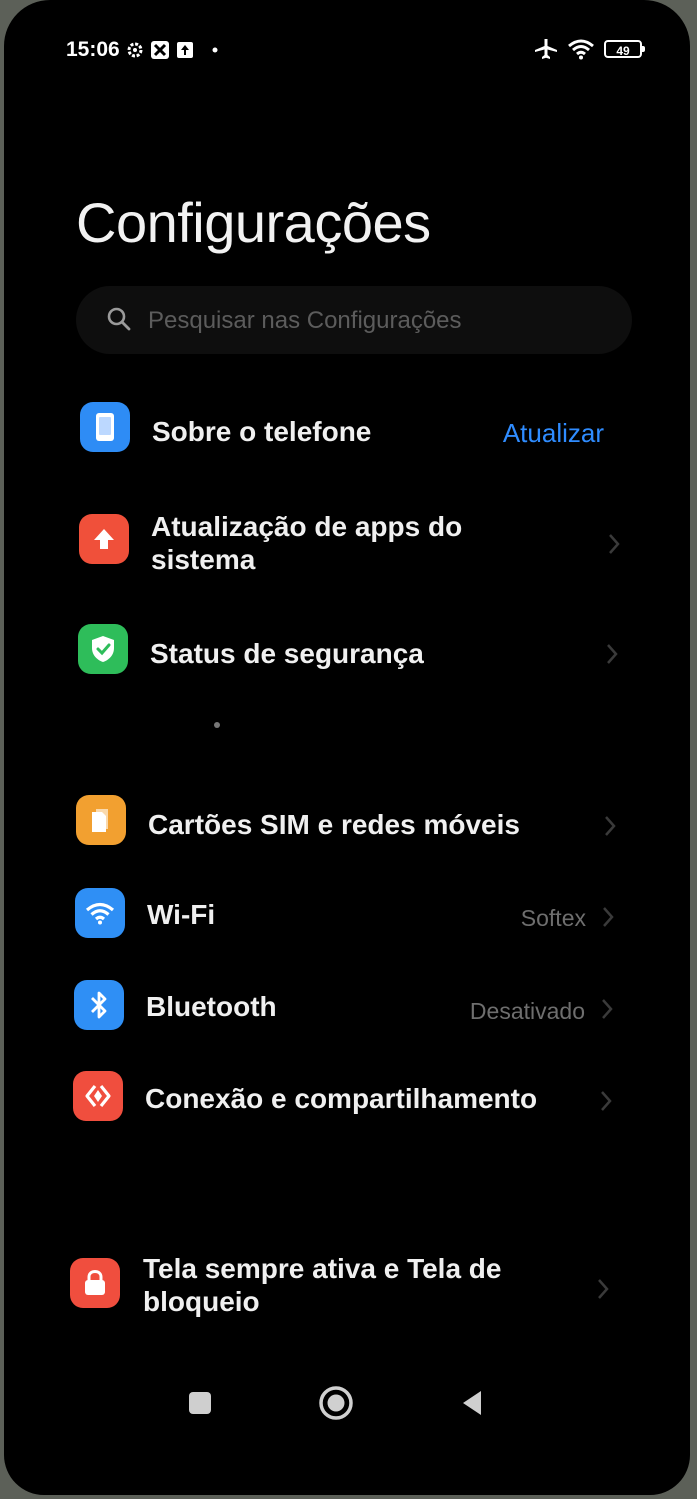 This screenshot has width=697, height=1499. Describe the element at coordinates (160, 50) in the screenshot. I see `app-notification-icon` at that location.